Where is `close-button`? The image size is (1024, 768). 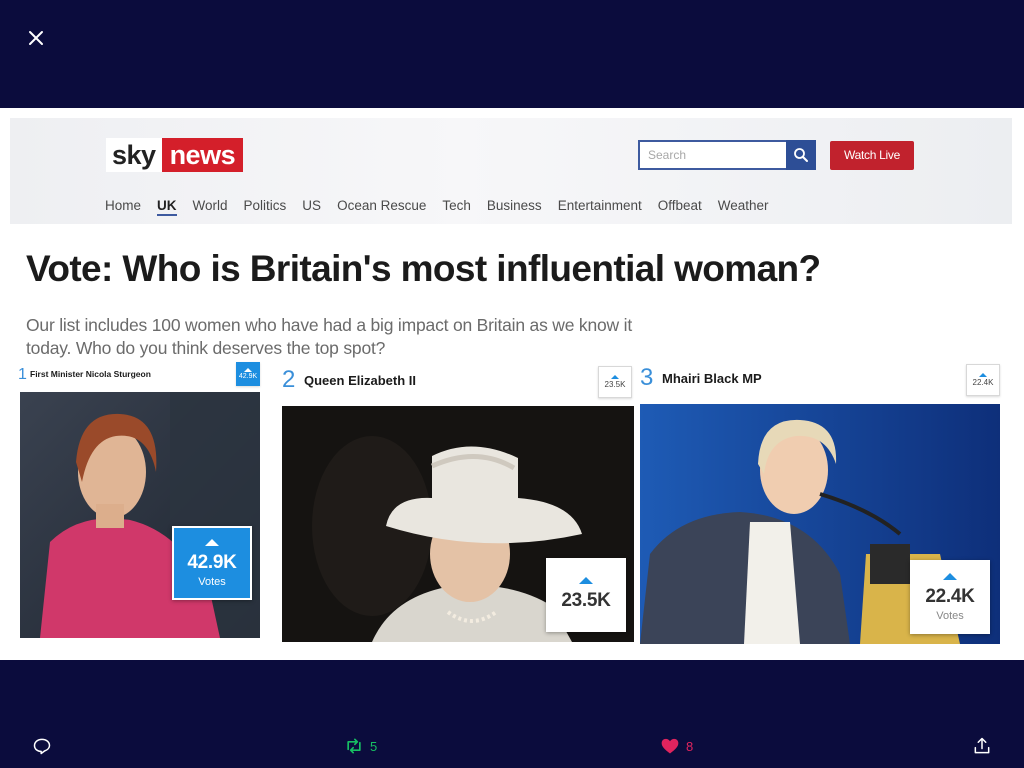 close-button is located at coordinates (36, 38).